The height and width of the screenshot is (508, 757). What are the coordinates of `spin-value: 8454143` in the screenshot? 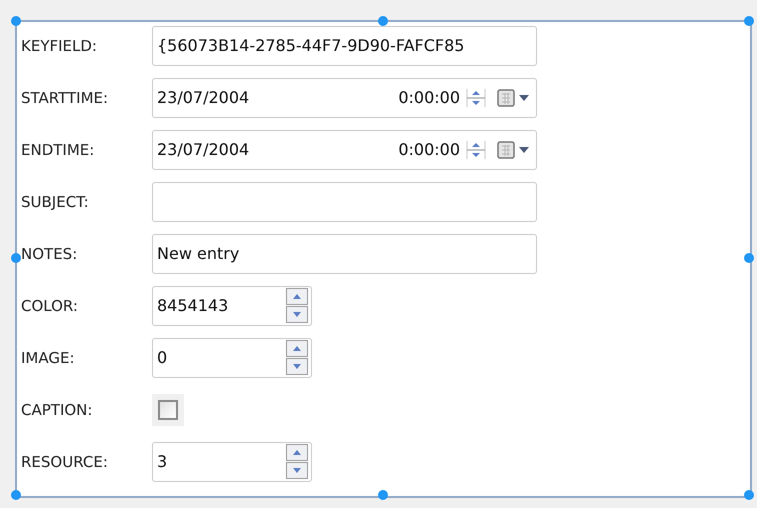 It's located at (192, 305).